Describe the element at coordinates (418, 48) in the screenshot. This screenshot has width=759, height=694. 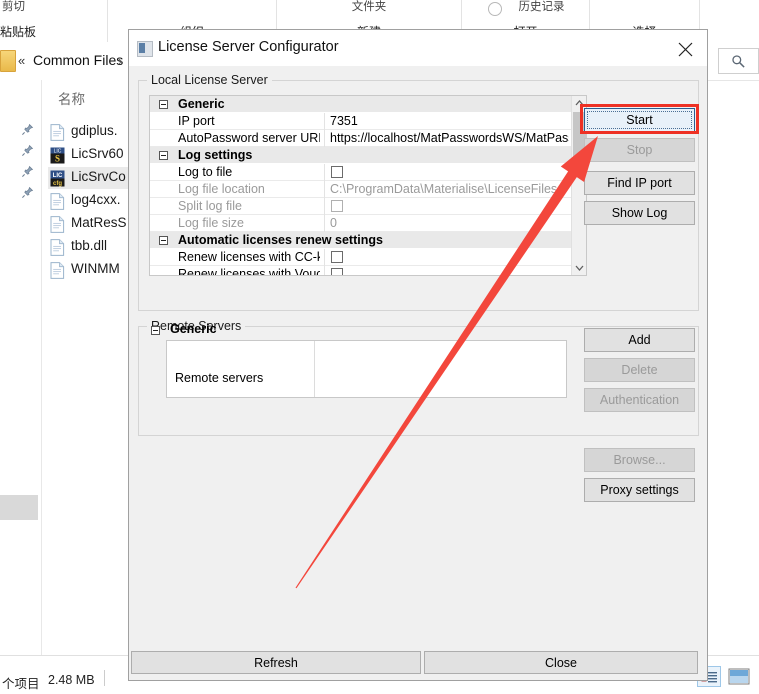
I see `dialog-title-bar: License Server Configurator` at that location.